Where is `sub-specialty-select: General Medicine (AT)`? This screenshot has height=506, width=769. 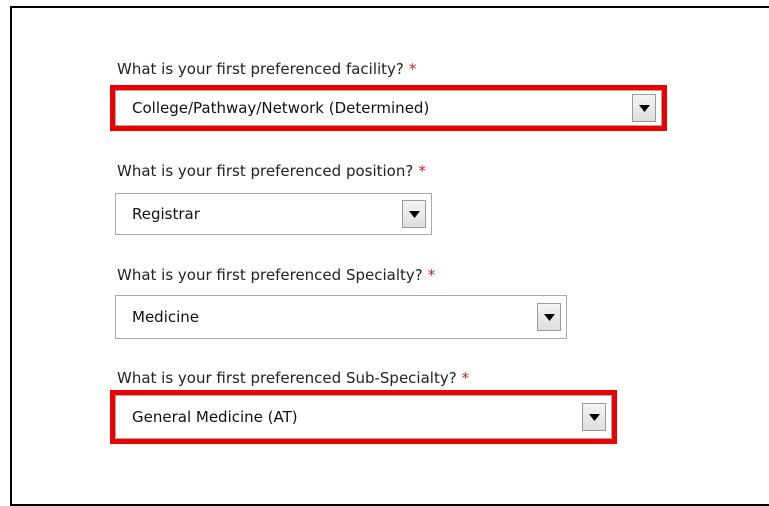
sub-specialty-select: General Medicine (AT) is located at coordinates (363, 417).